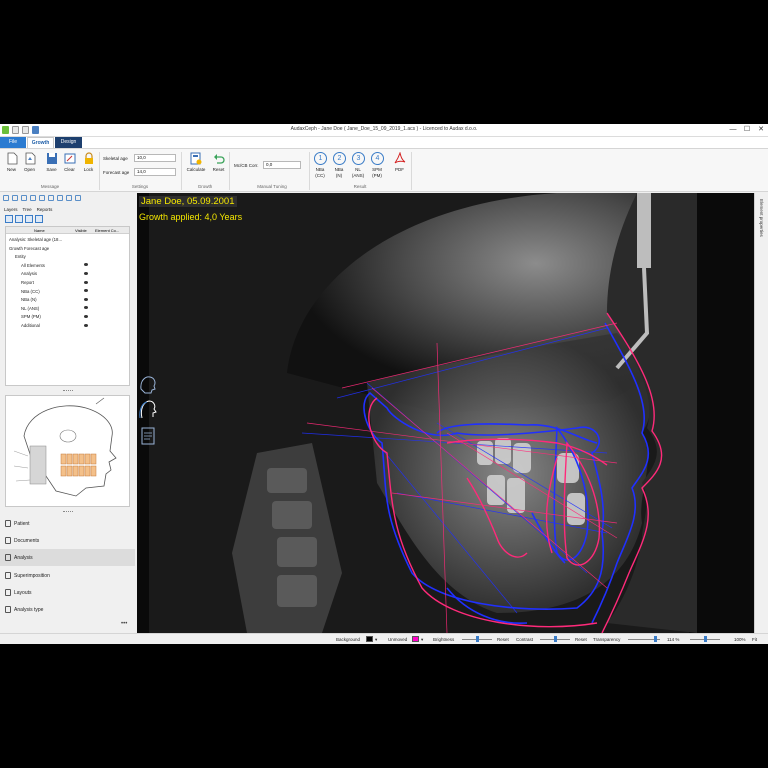  What do you see at coordinates (68, 291) in the screenshot?
I see `layer-row: NBa (CC)` at bounding box center [68, 291].